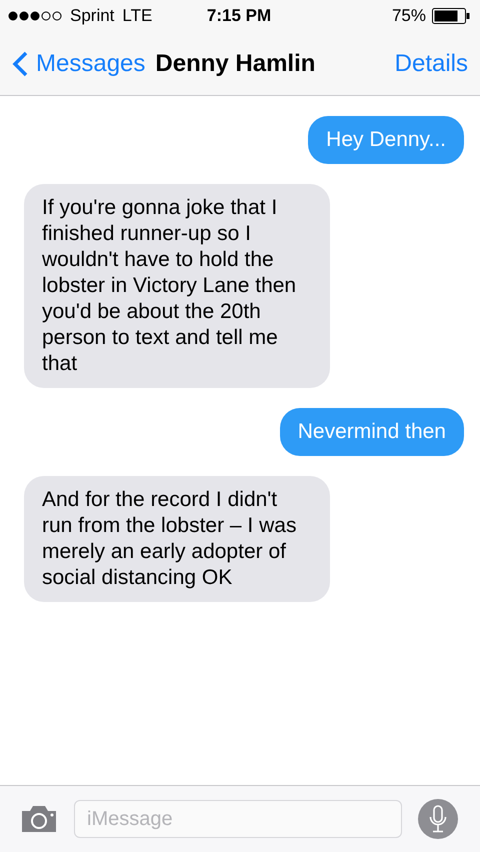 This screenshot has width=480, height=852. I want to click on back-button: Messages, so click(79, 64).